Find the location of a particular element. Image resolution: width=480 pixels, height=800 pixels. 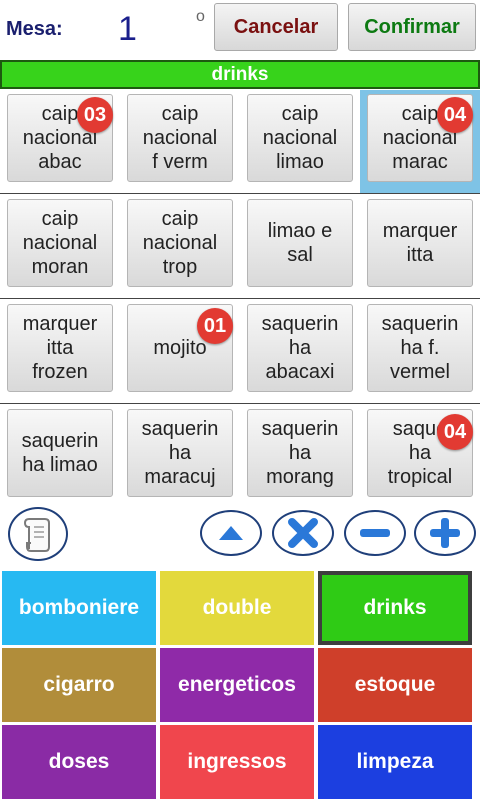

table-number-input: 1 is located at coordinates (127, 29).